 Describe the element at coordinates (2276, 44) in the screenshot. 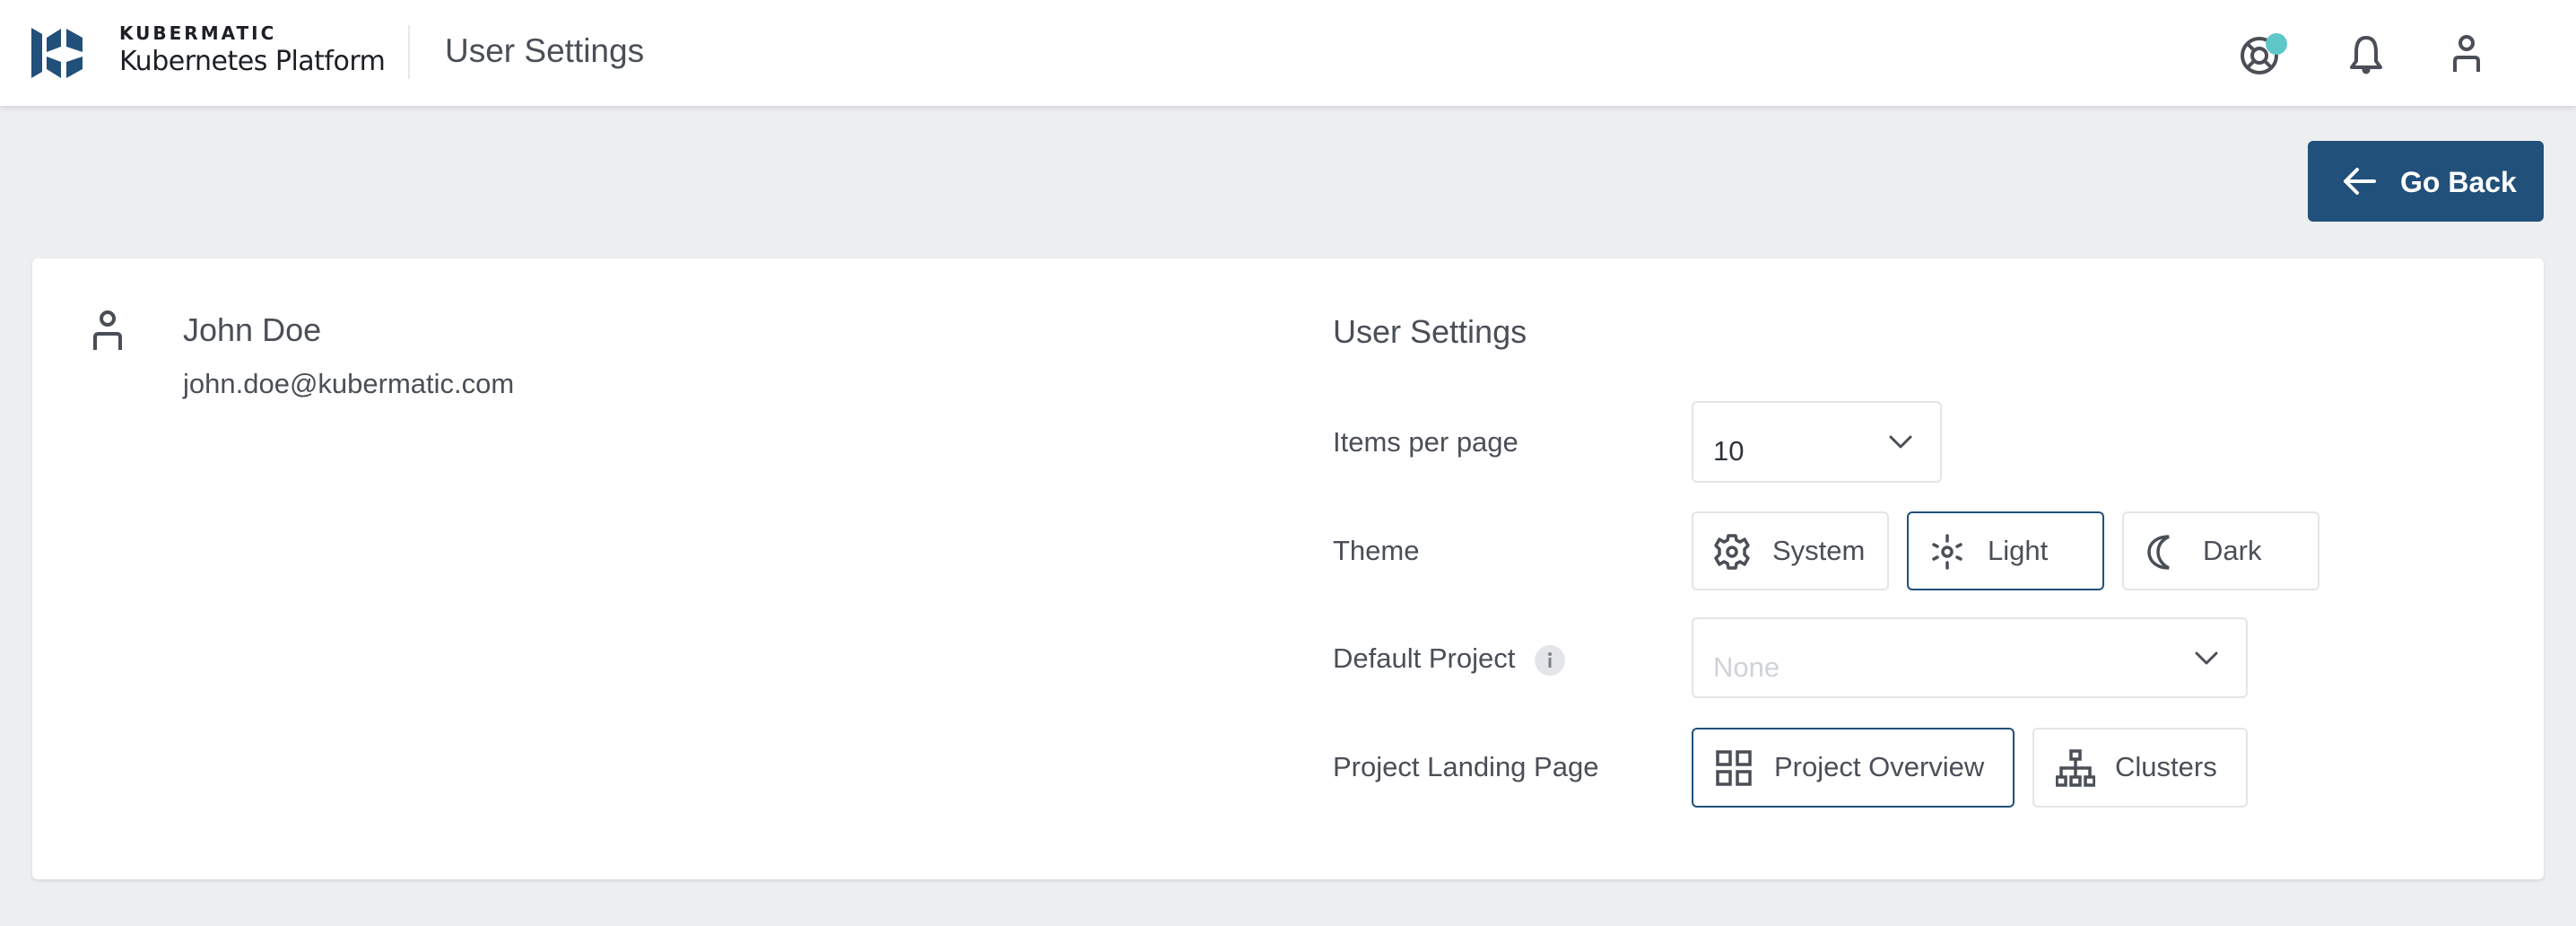

I see `help-notification-badge` at that location.